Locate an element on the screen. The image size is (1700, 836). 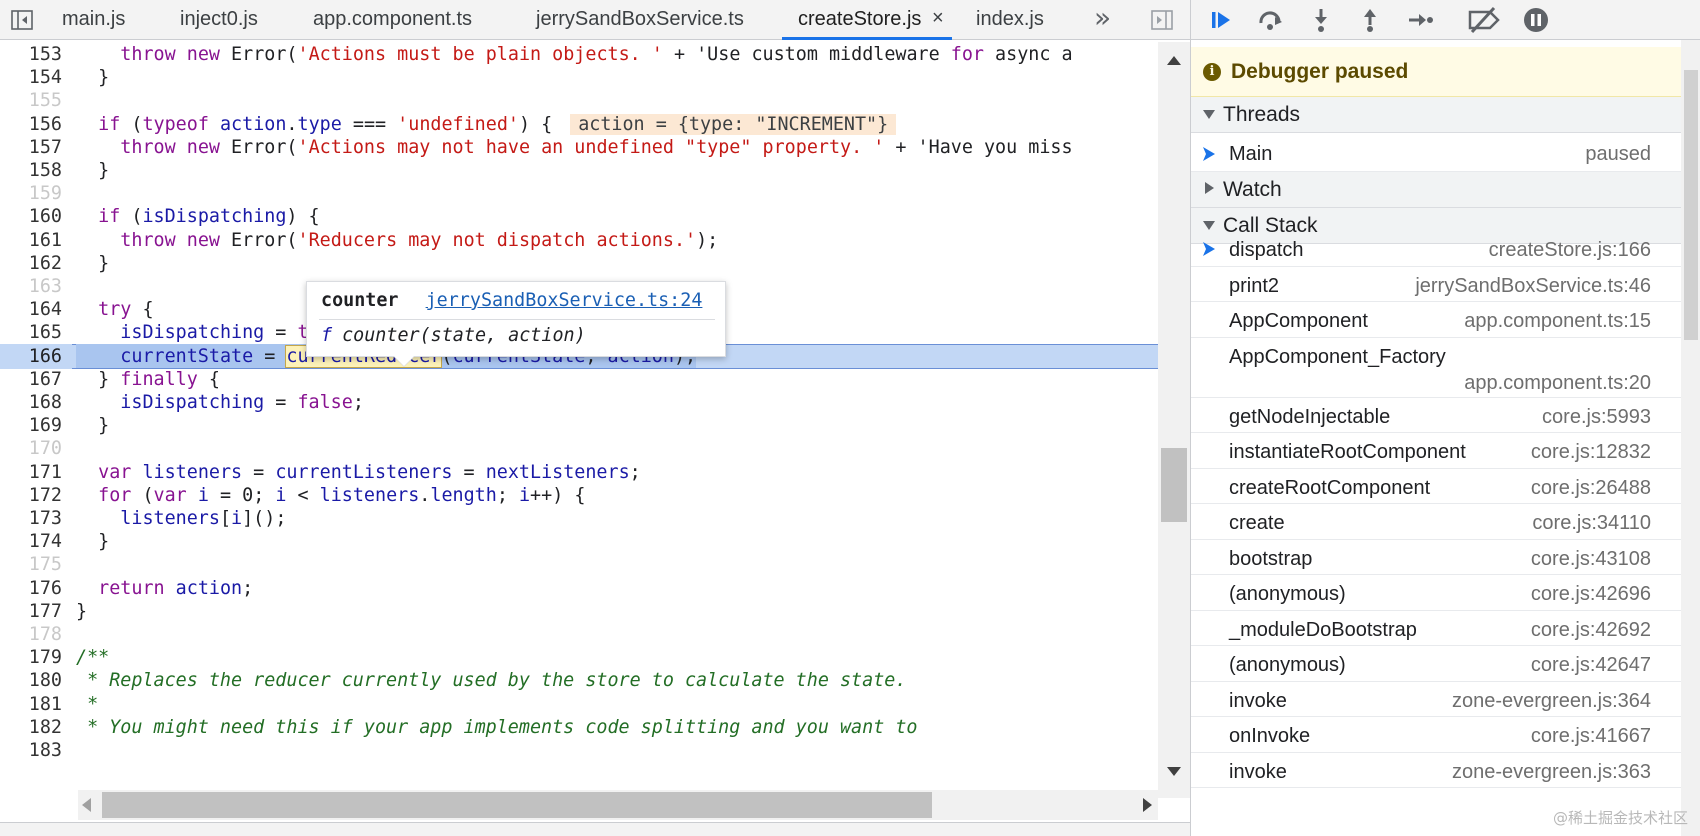
frame-source-location: app.component.ts:20 is located at coordinates (1557, 383).